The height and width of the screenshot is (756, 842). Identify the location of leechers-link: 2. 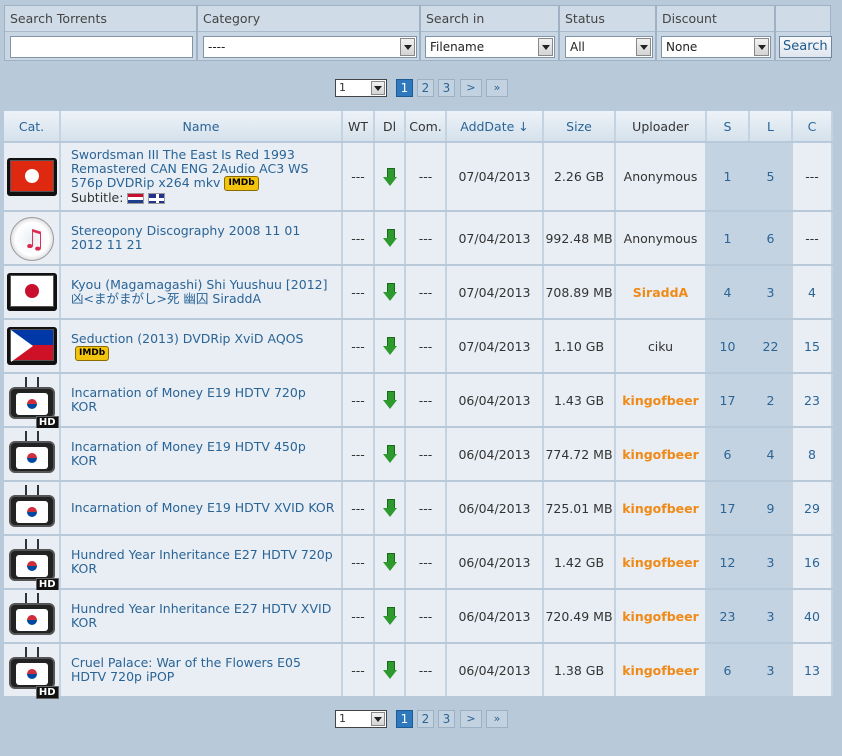
(771, 400).